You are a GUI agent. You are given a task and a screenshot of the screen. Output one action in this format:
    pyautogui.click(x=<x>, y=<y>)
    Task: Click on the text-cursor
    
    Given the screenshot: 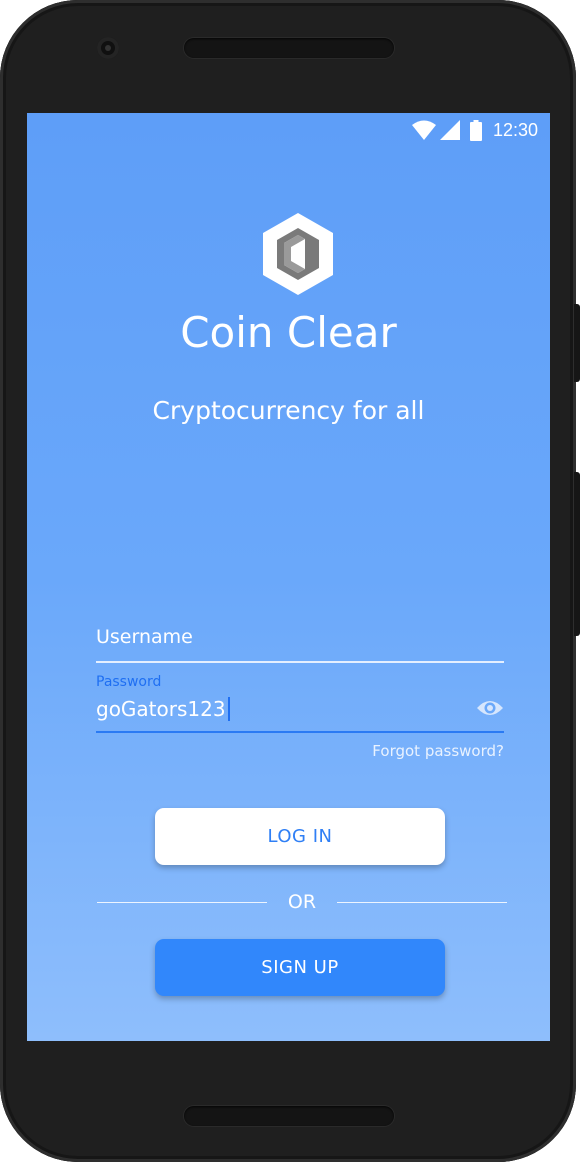 What is the action you would take?
    pyautogui.click(x=228, y=709)
    